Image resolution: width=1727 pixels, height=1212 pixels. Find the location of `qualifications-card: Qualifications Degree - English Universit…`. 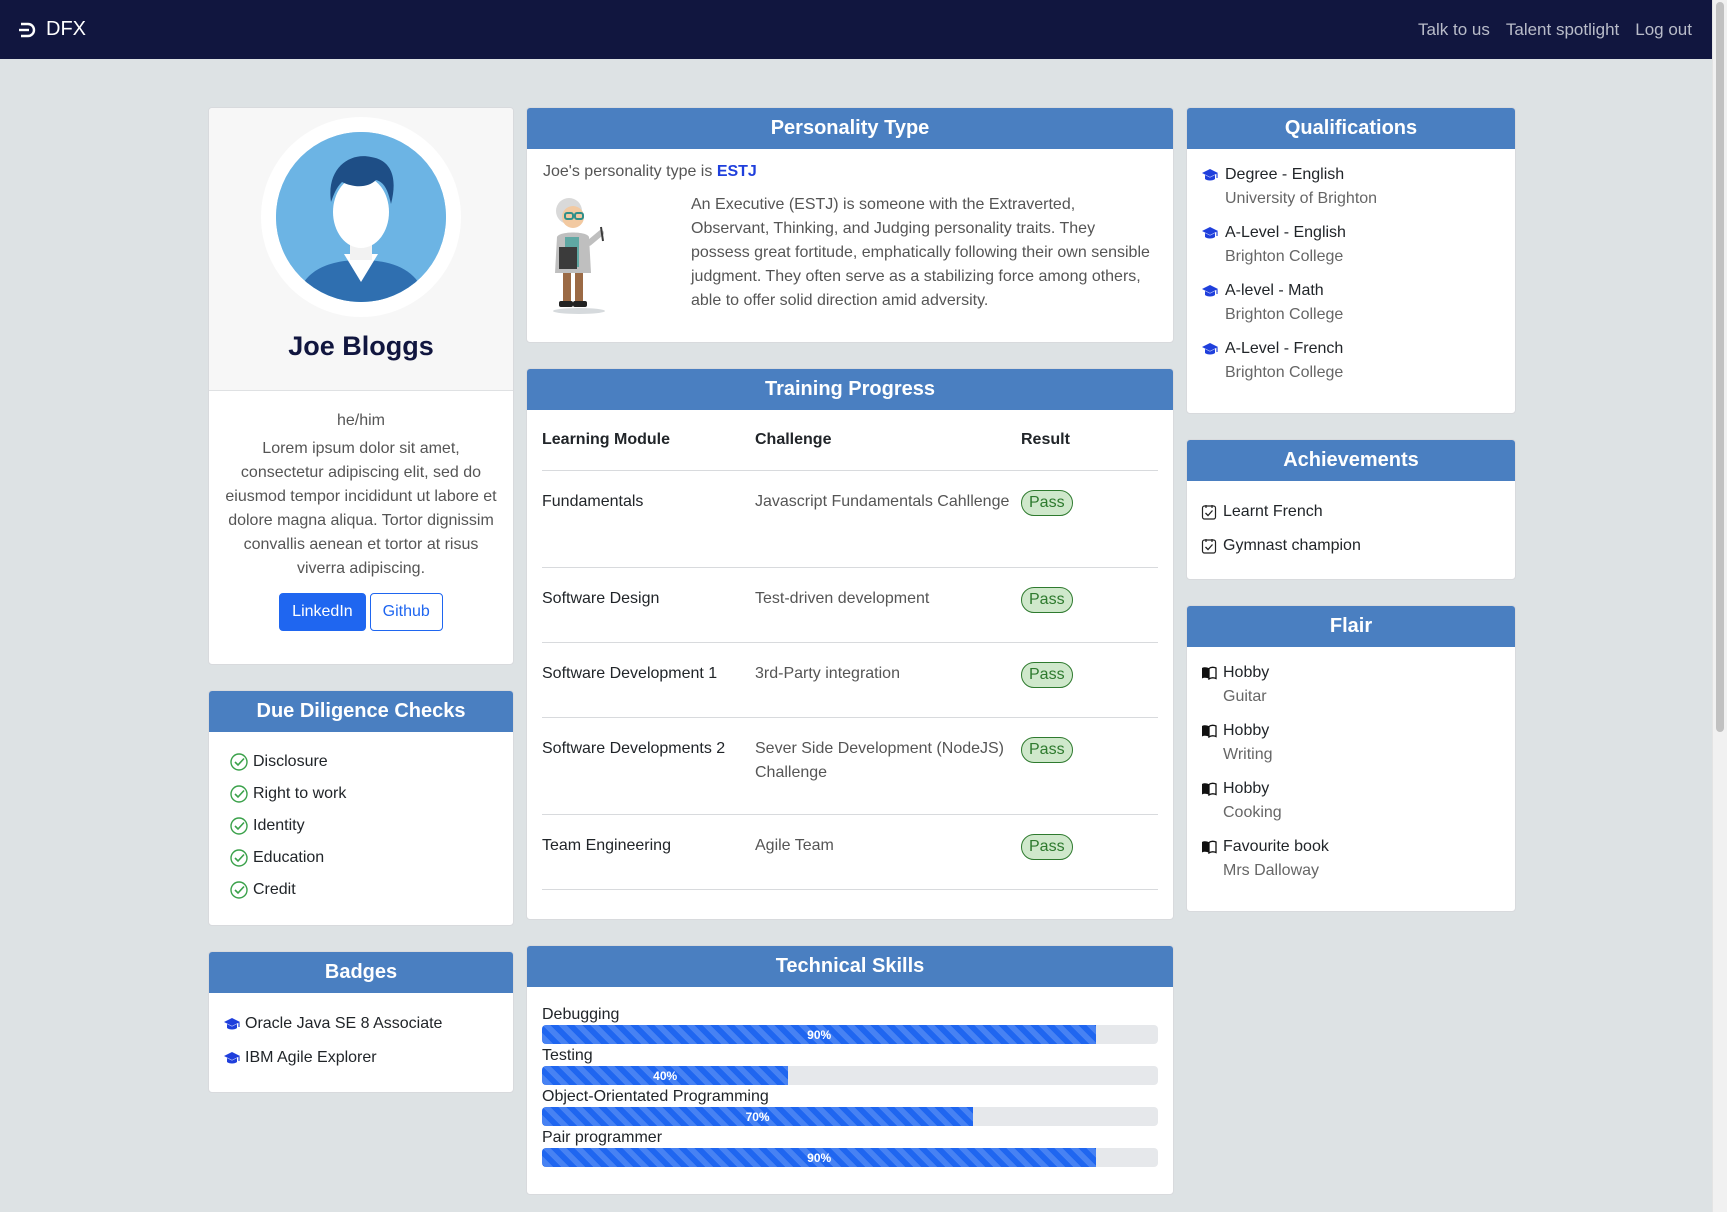

qualifications-card: Qualifications Degree - English Universit… is located at coordinates (1351, 260).